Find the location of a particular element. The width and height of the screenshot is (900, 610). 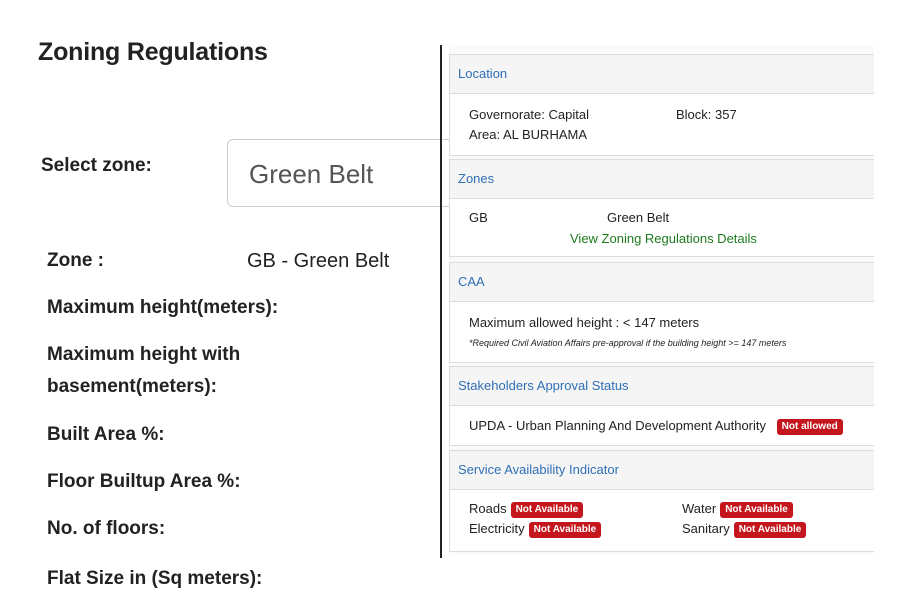

roads-label: Roads is located at coordinates (488, 508).